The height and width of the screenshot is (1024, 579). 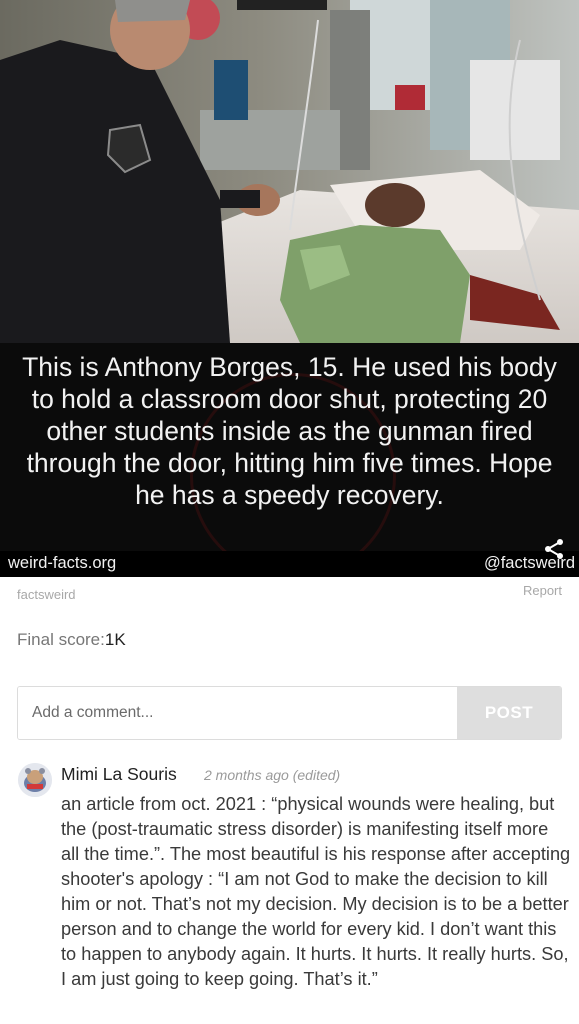 What do you see at coordinates (238, 713) in the screenshot?
I see `comment-input` at bounding box center [238, 713].